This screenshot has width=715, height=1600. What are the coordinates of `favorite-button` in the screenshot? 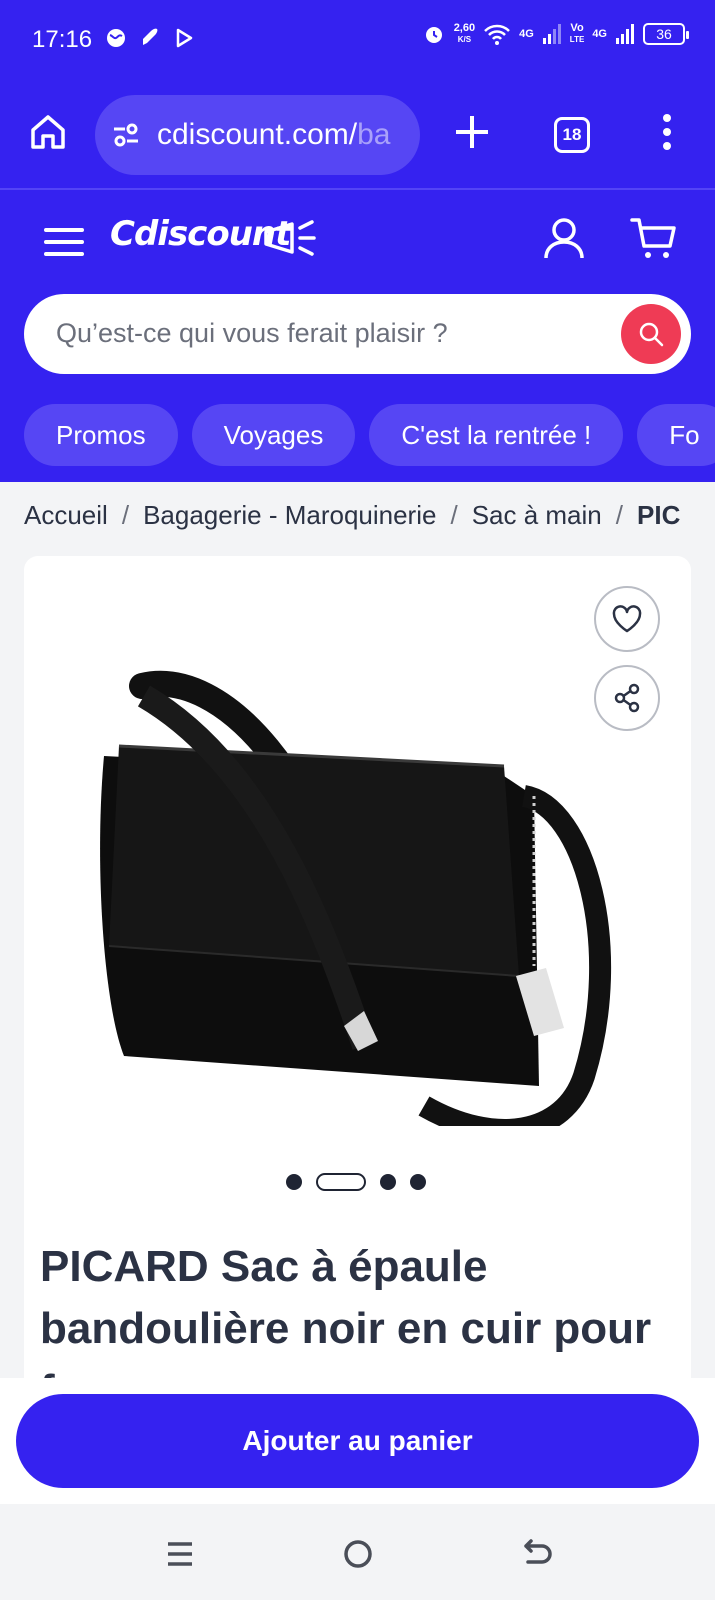 It's located at (627, 619).